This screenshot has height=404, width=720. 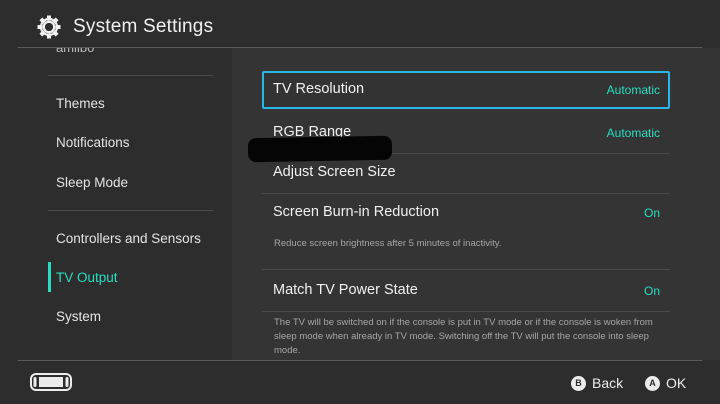 What do you see at coordinates (360, 360) in the screenshot?
I see `footer-divider` at bounding box center [360, 360].